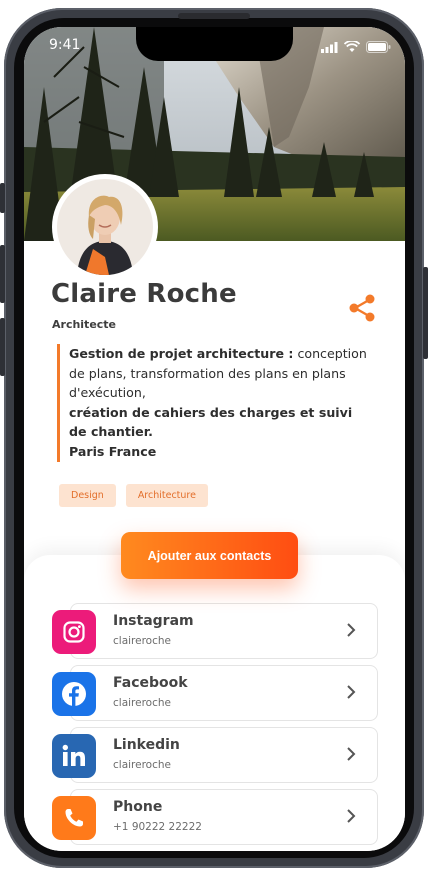 Image resolution: width=428 pixels, height=874 pixels. I want to click on facebook-icon, so click(74, 694).